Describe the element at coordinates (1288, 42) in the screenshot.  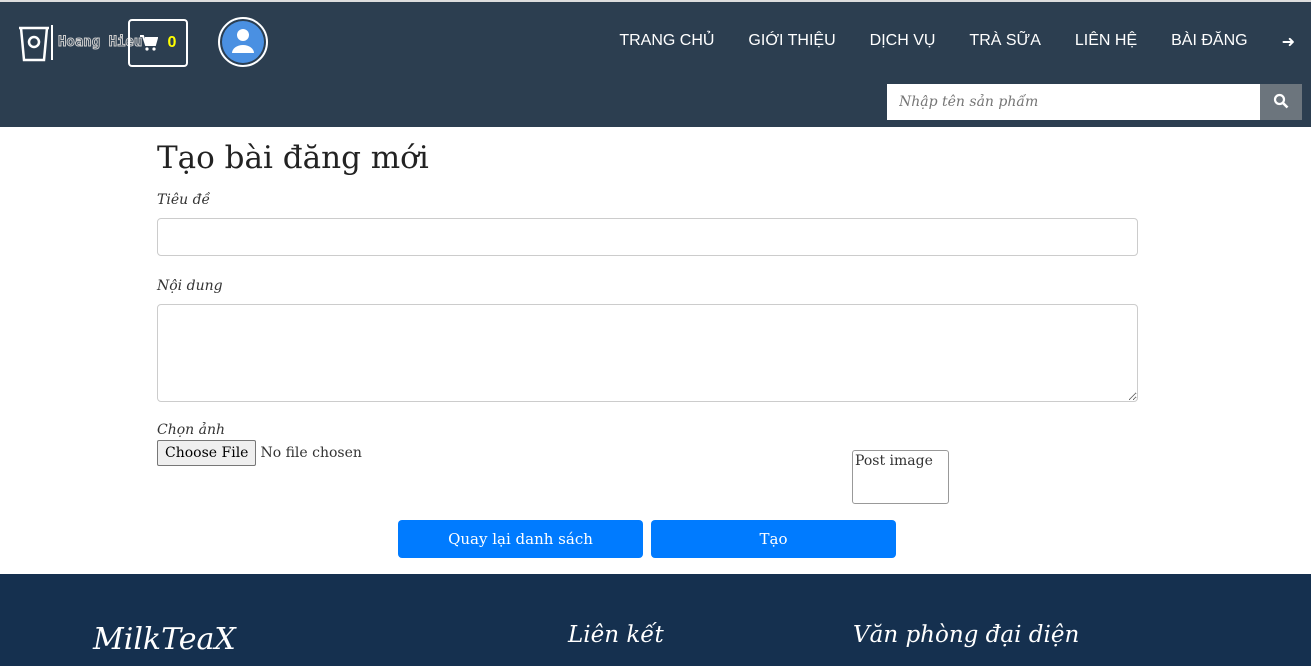
I see `logout-icon: ➜` at that location.